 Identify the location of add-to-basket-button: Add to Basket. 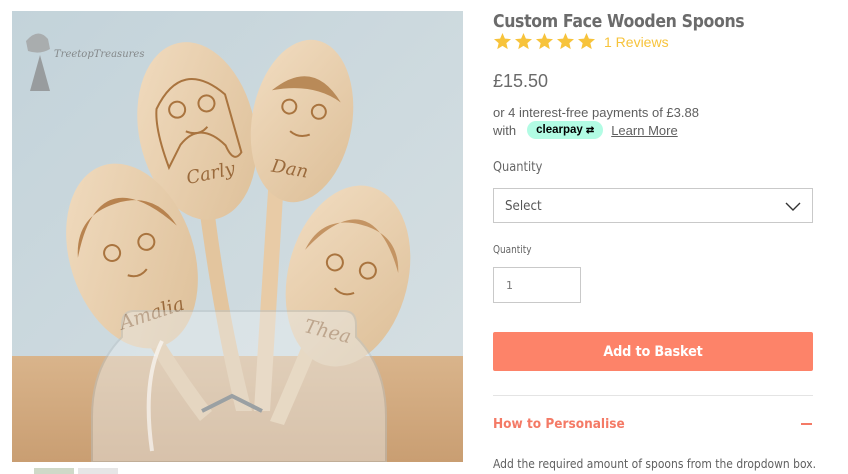
(653, 351).